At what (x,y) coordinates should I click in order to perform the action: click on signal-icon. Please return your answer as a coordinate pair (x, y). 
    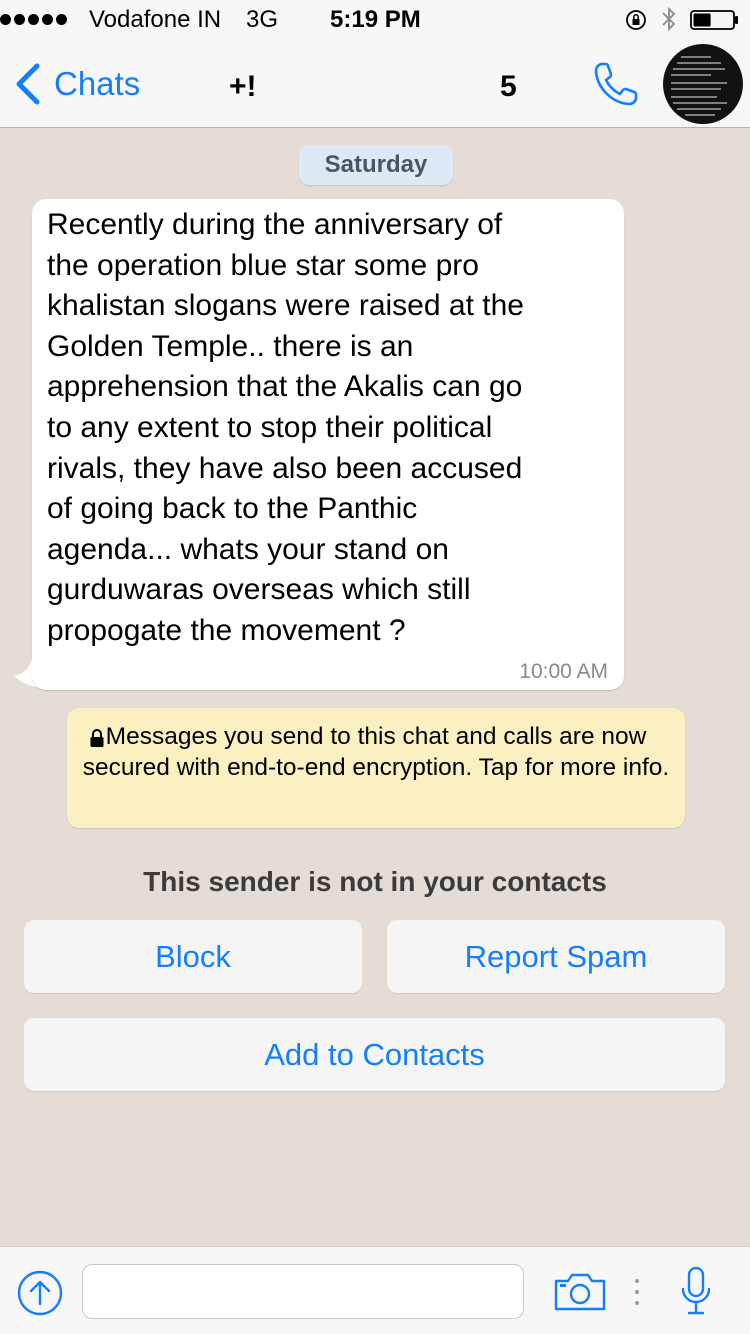
    Looking at the image, I should click on (33, 19).